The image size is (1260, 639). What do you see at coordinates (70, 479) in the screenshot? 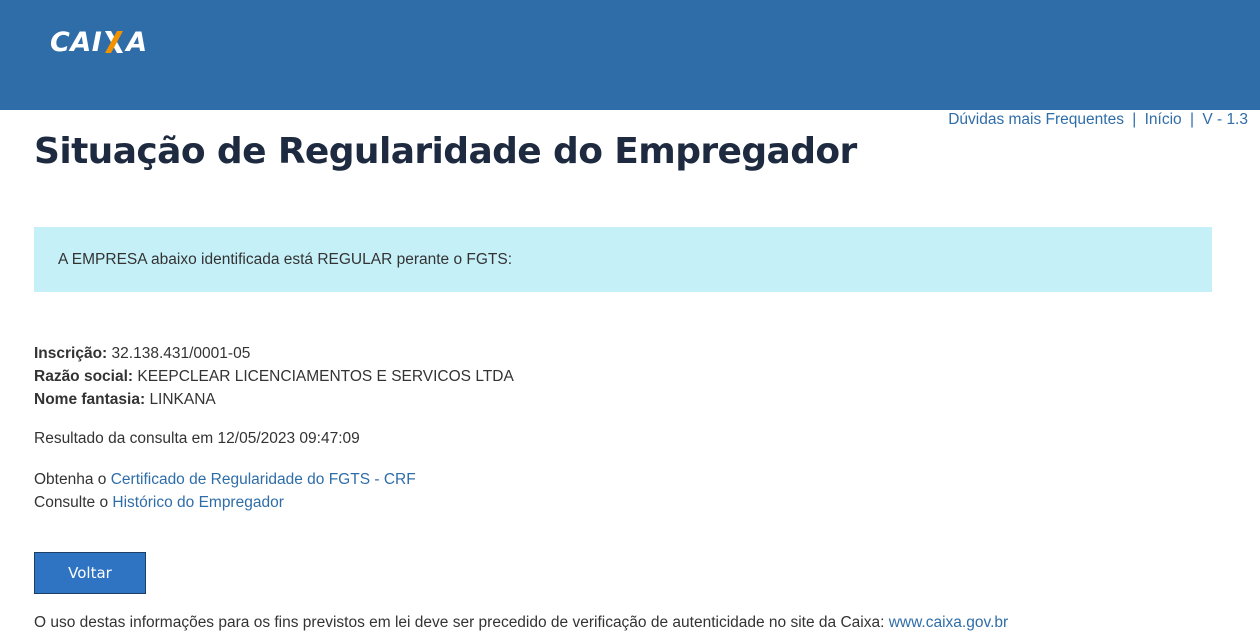
I see `crf-prefix: Obtenha o` at bounding box center [70, 479].